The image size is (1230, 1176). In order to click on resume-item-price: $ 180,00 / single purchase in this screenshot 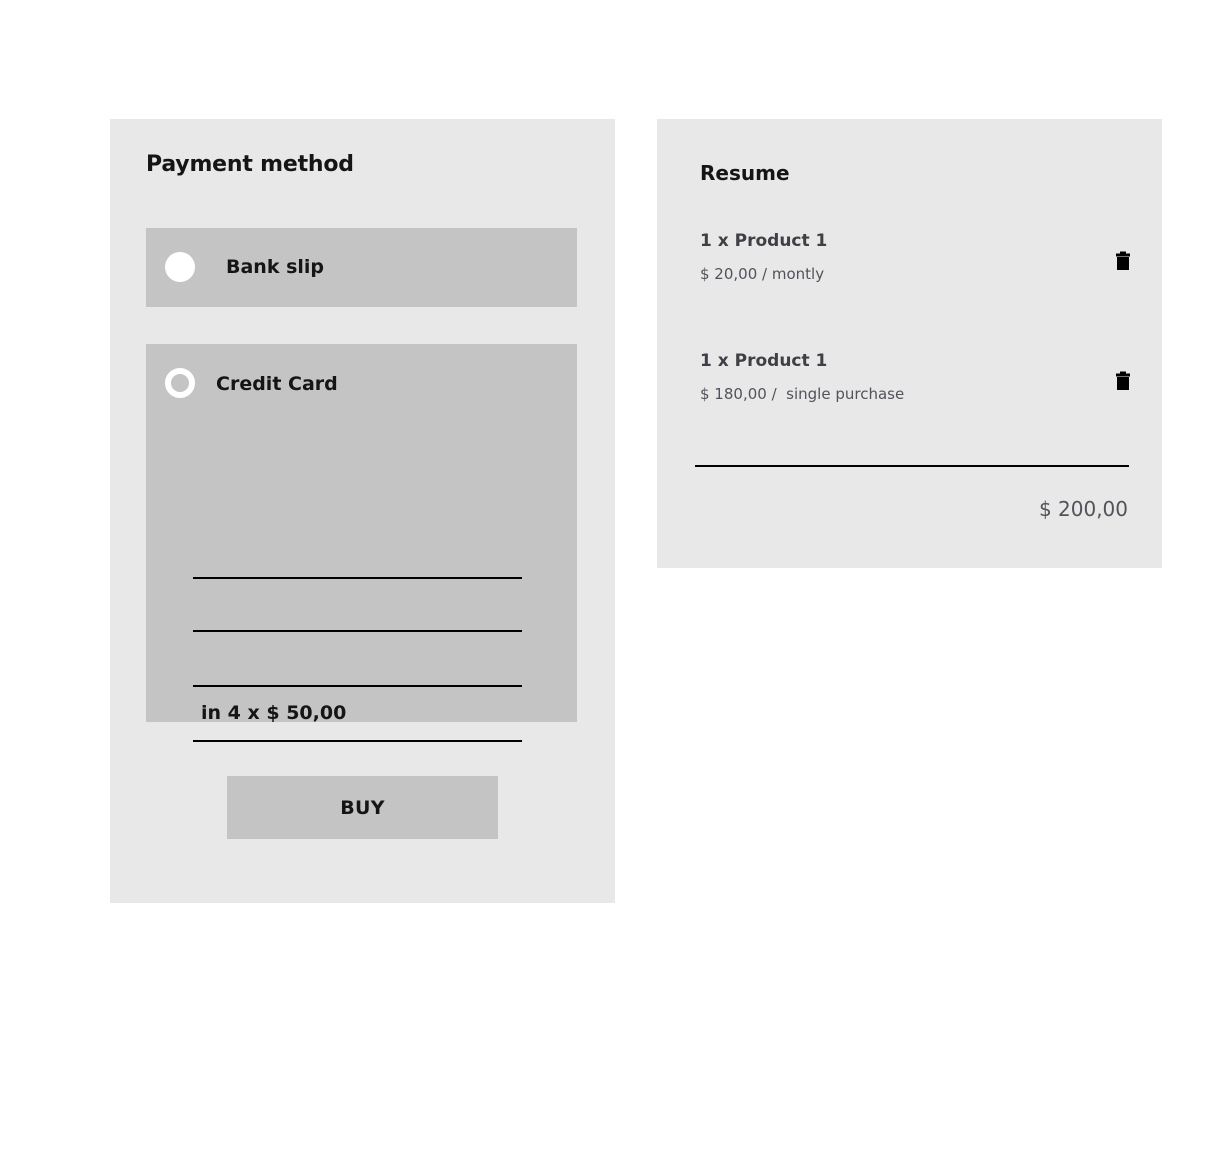, I will do `click(802, 394)`.